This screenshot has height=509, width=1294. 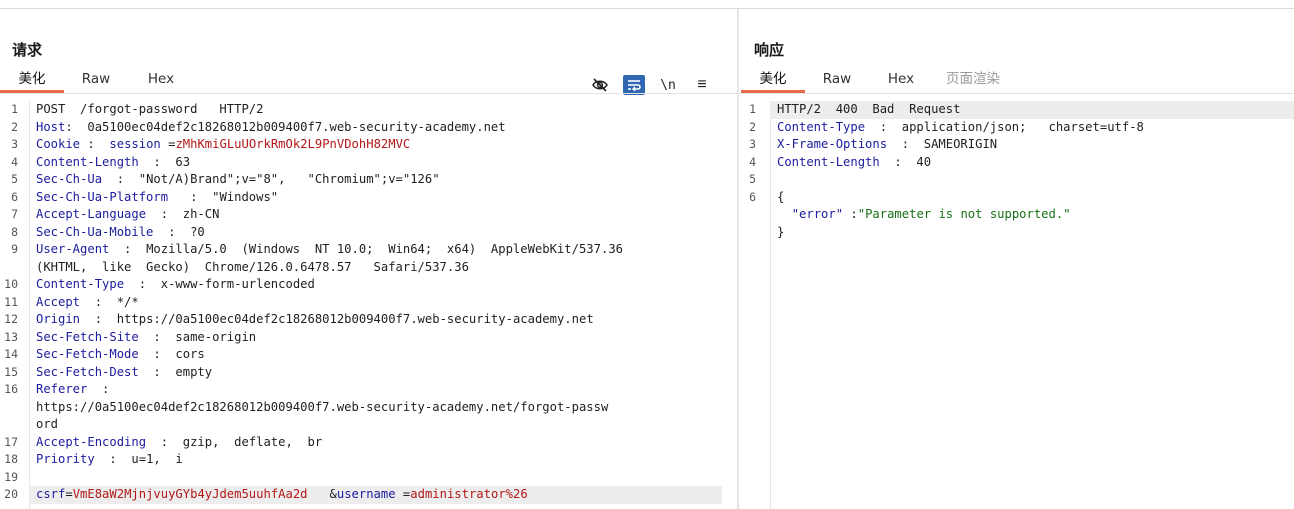 I want to click on line-number: 8, so click(x=14, y=231).